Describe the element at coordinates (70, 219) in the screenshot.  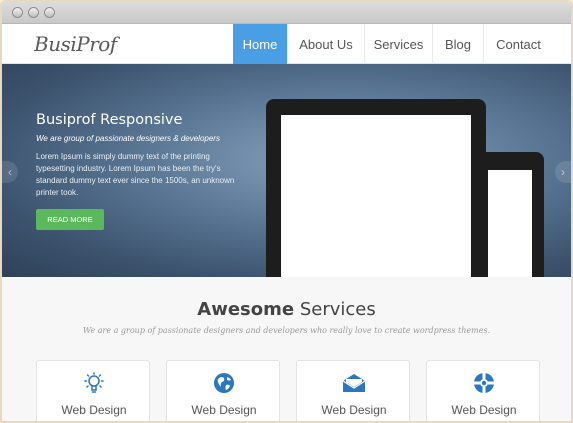
I see `read-more-button: READ MORE` at that location.